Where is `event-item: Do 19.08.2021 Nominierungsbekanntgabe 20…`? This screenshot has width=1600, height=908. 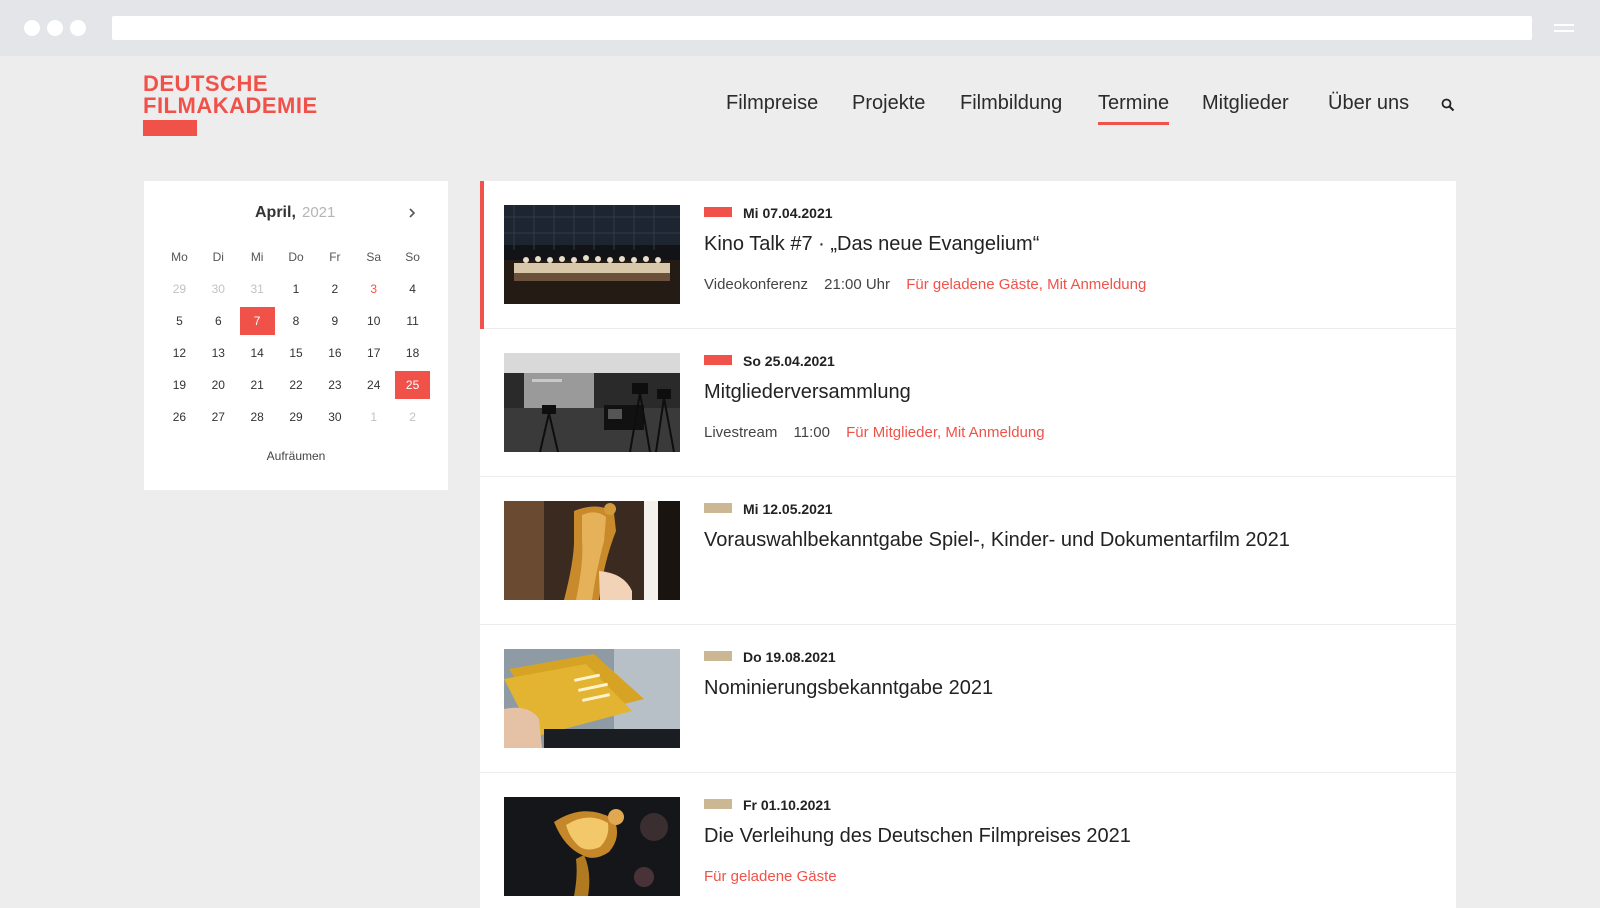 event-item: Do 19.08.2021 Nominierungsbekanntgabe 20… is located at coordinates (968, 699).